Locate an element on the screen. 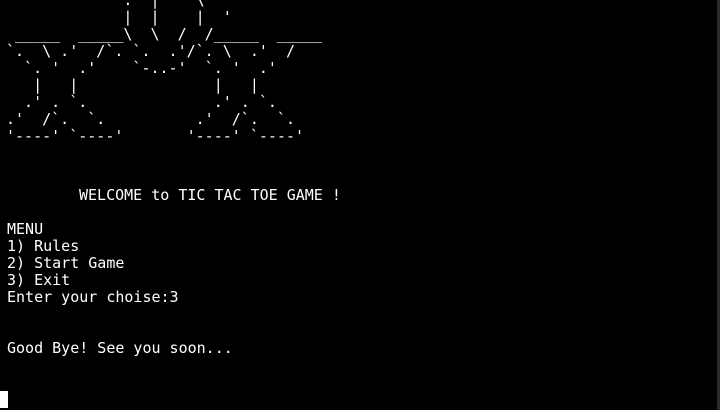 This screenshot has height=410, width=720. input-prompt: Enter your choise:3 is located at coordinates (93, 297).